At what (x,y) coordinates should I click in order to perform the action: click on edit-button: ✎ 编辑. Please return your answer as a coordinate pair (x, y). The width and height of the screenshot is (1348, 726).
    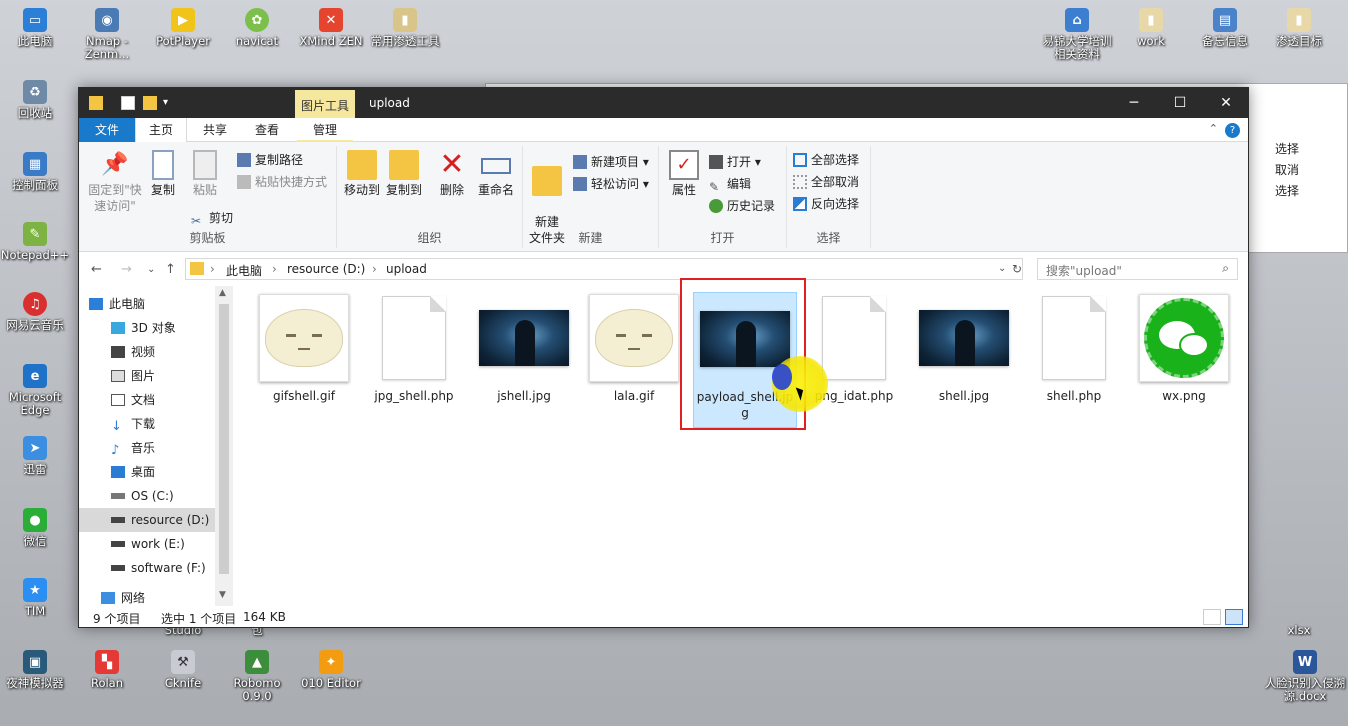
    Looking at the image, I should click on (730, 184).